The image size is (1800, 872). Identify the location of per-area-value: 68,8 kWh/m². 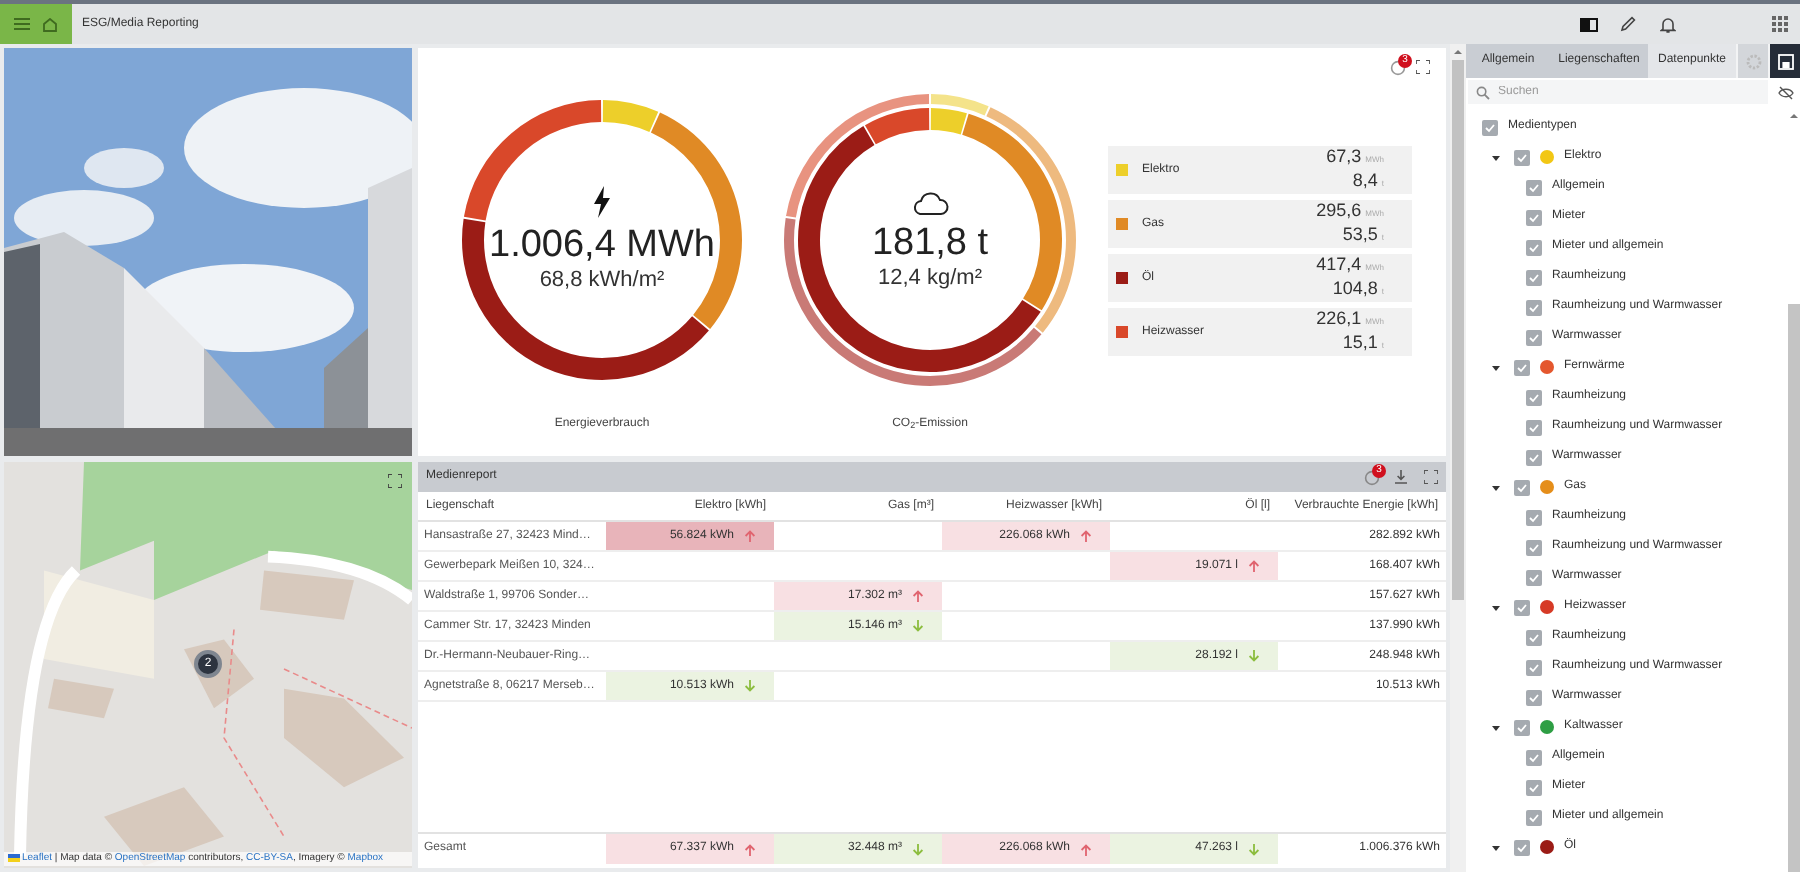
(602, 281).